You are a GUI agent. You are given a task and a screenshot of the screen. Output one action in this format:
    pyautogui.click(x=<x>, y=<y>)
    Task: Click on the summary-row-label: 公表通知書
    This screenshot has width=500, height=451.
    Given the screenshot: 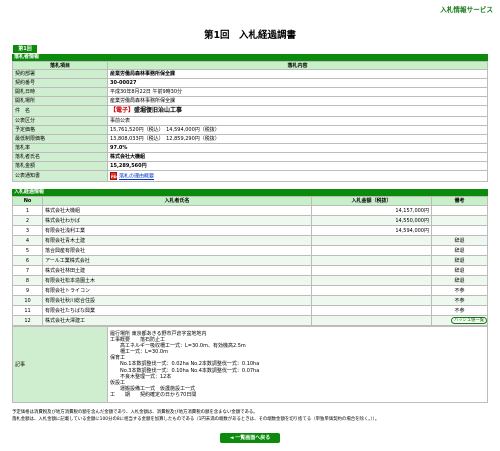 What is the action you would take?
    pyautogui.click(x=60, y=176)
    